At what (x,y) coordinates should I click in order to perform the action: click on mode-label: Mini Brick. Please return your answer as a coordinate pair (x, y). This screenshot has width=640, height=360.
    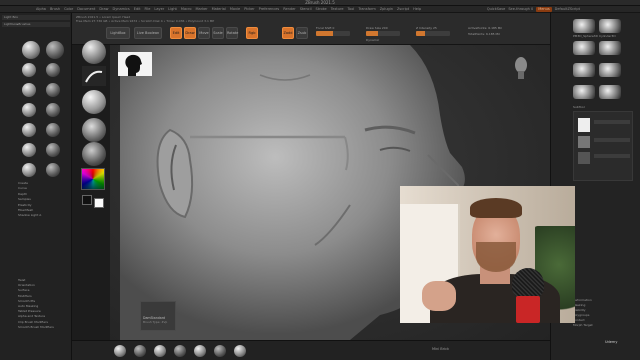
    Looking at the image, I should click on (440, 349).